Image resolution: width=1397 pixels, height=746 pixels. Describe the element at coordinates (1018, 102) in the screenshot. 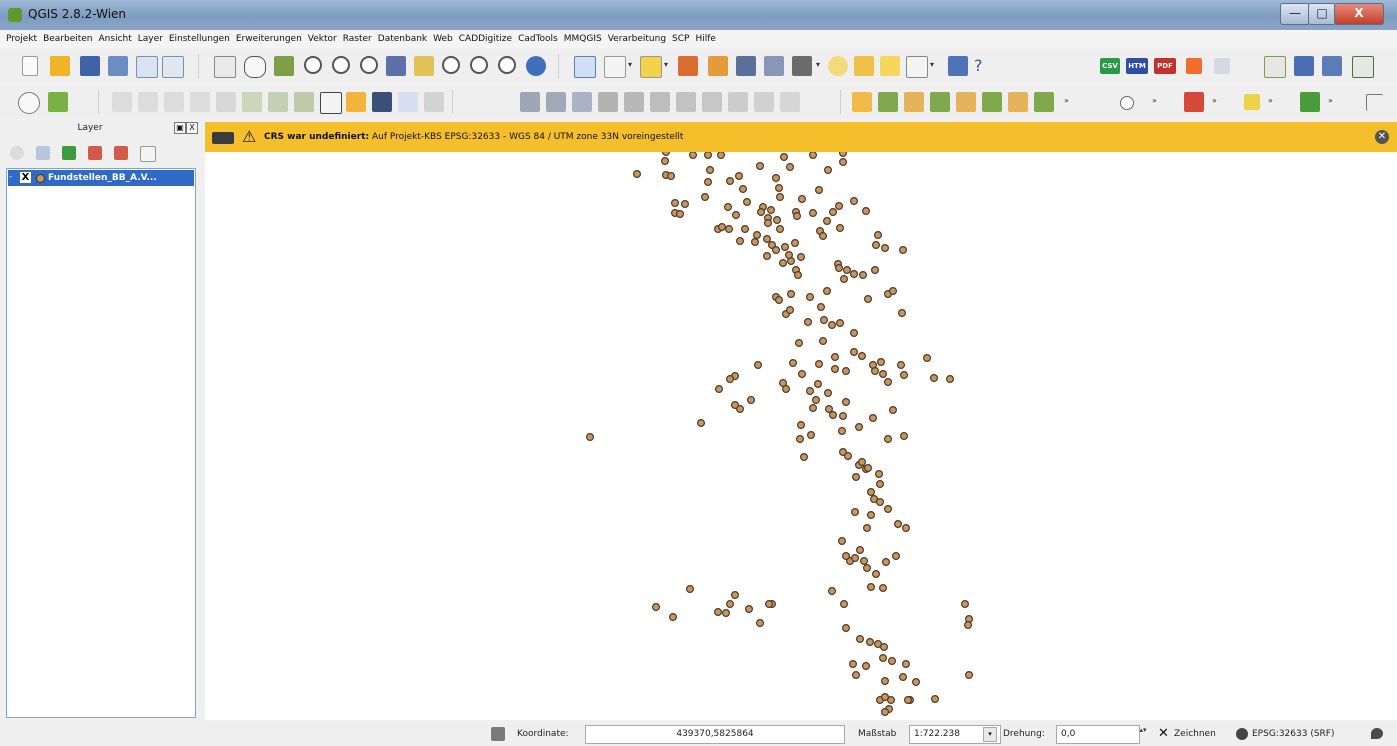

I see `digitize-7-icon` at that location.